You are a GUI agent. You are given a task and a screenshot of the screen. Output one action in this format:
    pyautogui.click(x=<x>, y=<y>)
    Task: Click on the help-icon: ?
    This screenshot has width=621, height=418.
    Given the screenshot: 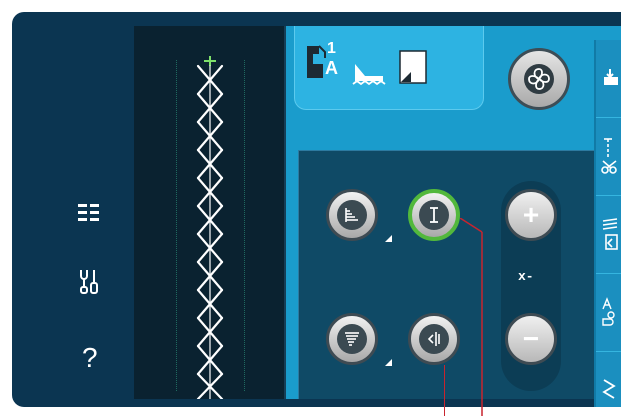 What is the action you would take?
    pyautogui.click(x=90, y=358)
    